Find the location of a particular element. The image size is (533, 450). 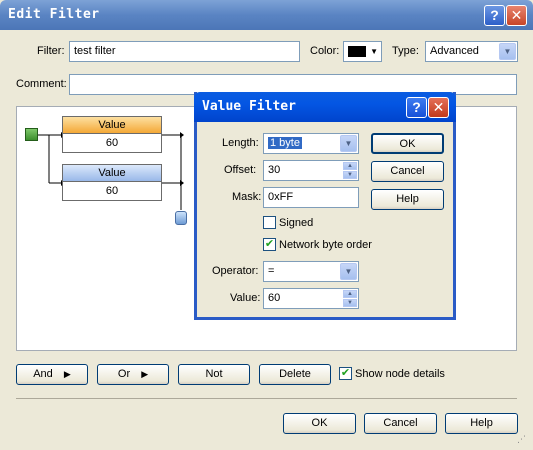

not-button: Not is located at coordinates (214, 374).